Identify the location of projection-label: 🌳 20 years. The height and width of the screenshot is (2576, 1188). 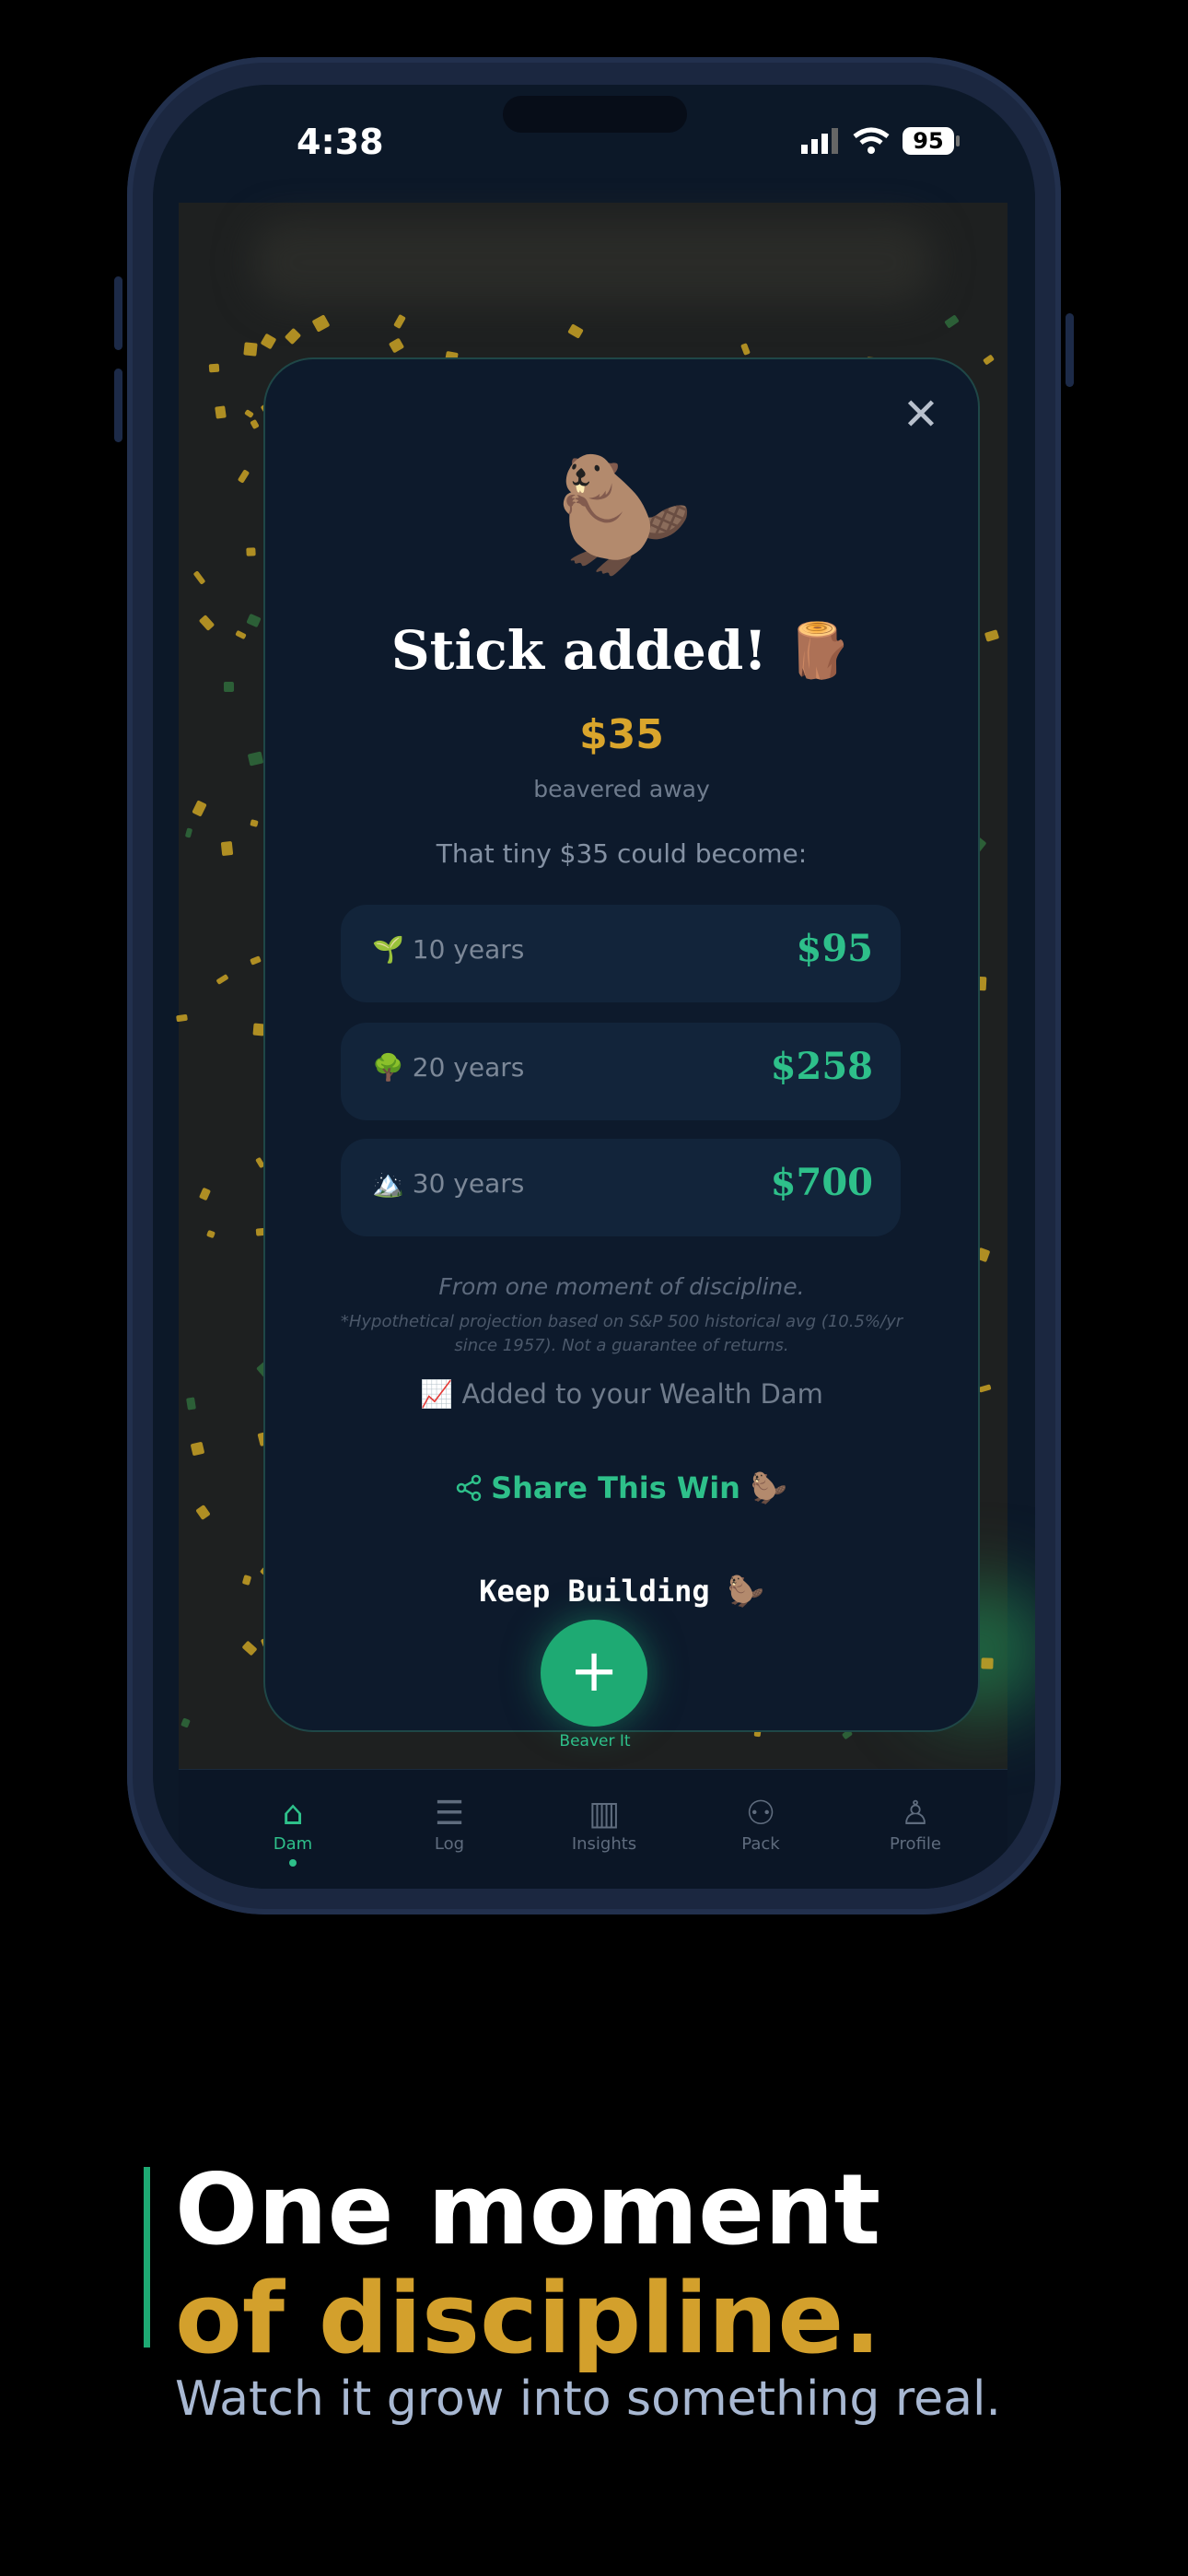
(448, 1067).